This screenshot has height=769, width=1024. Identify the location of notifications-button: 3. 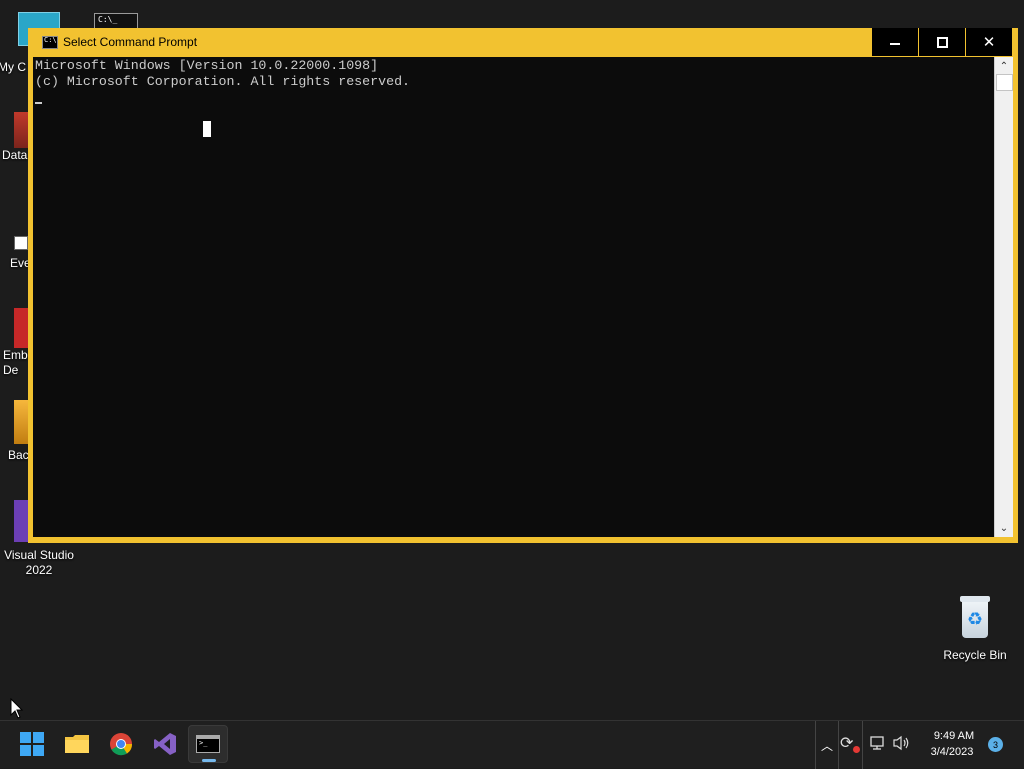
(995, 744).